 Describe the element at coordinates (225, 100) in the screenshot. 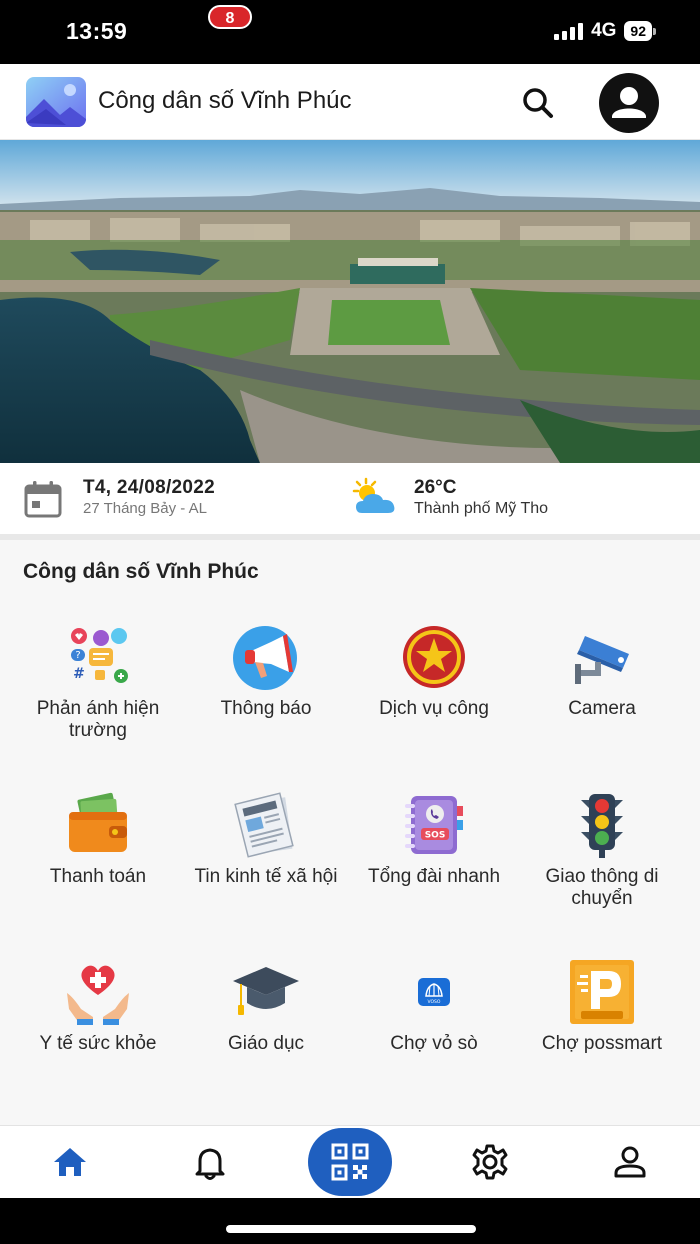

I see `app-title: Công dân số Vĩnh Phúc` at that location.